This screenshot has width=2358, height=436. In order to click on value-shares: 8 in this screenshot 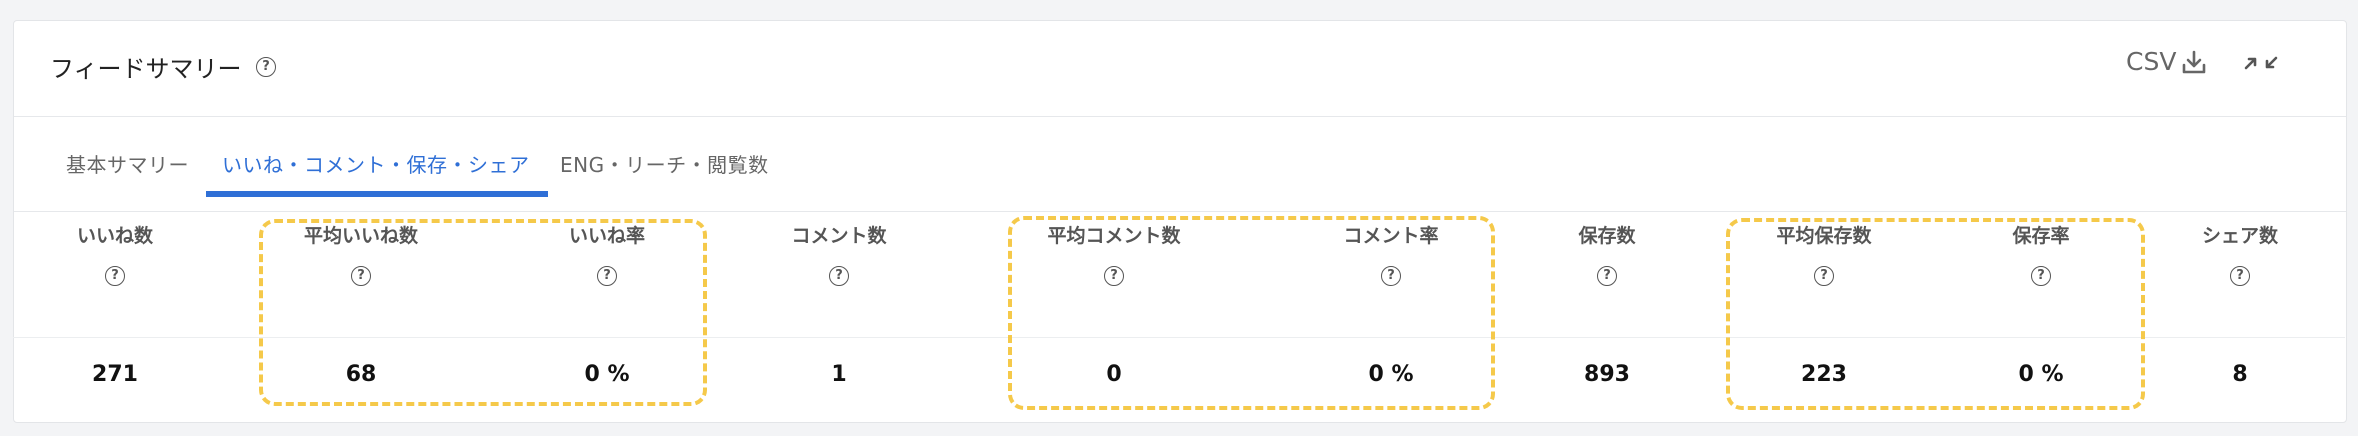, I will do `click(2240, 374)`.